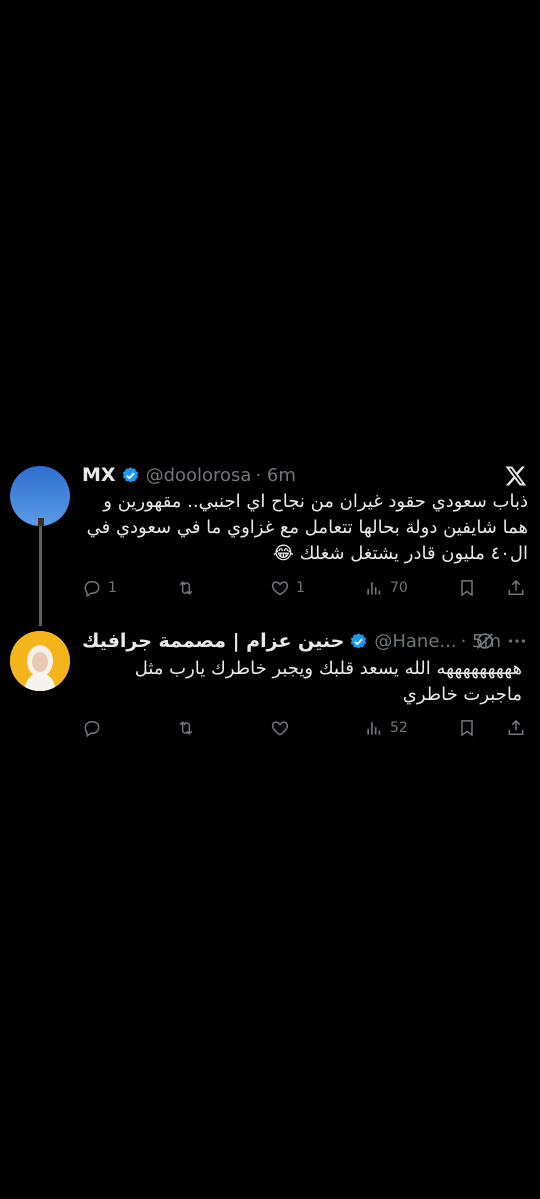  I want to click on reply-button, so click(92, 728).